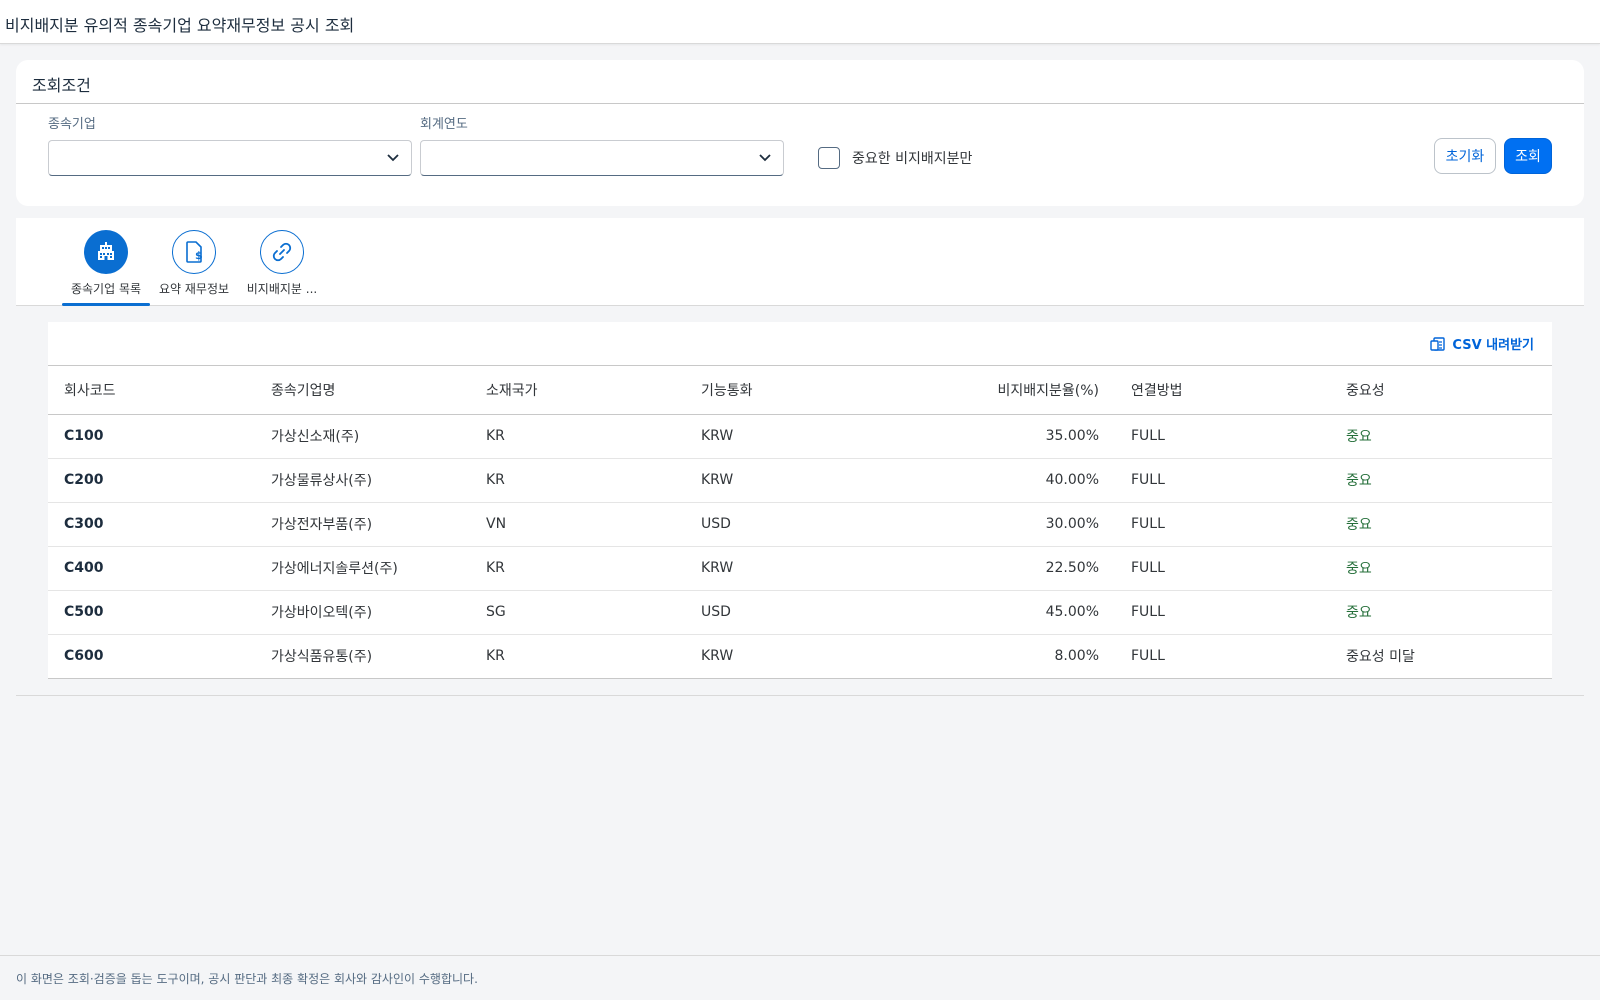 This screenshot has height=1000, width=1600. What do you see at coordinates (800, 82) in the screenshot?
I see `filter-header: 조회조건` at bounding box center [800, 82].